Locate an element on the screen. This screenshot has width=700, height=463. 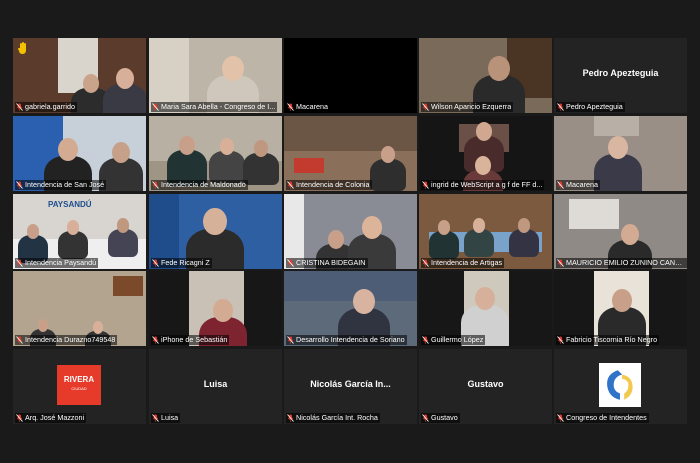
participant-name: Luisa is located at coordinates (170, 417).